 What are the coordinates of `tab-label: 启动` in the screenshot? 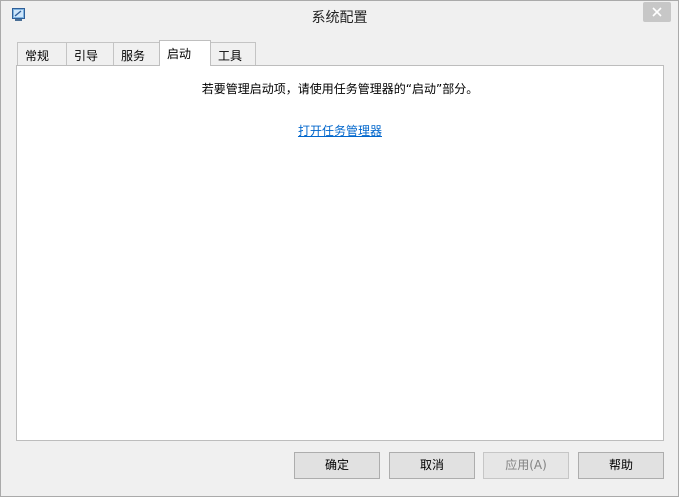 It's located at (179, 54).